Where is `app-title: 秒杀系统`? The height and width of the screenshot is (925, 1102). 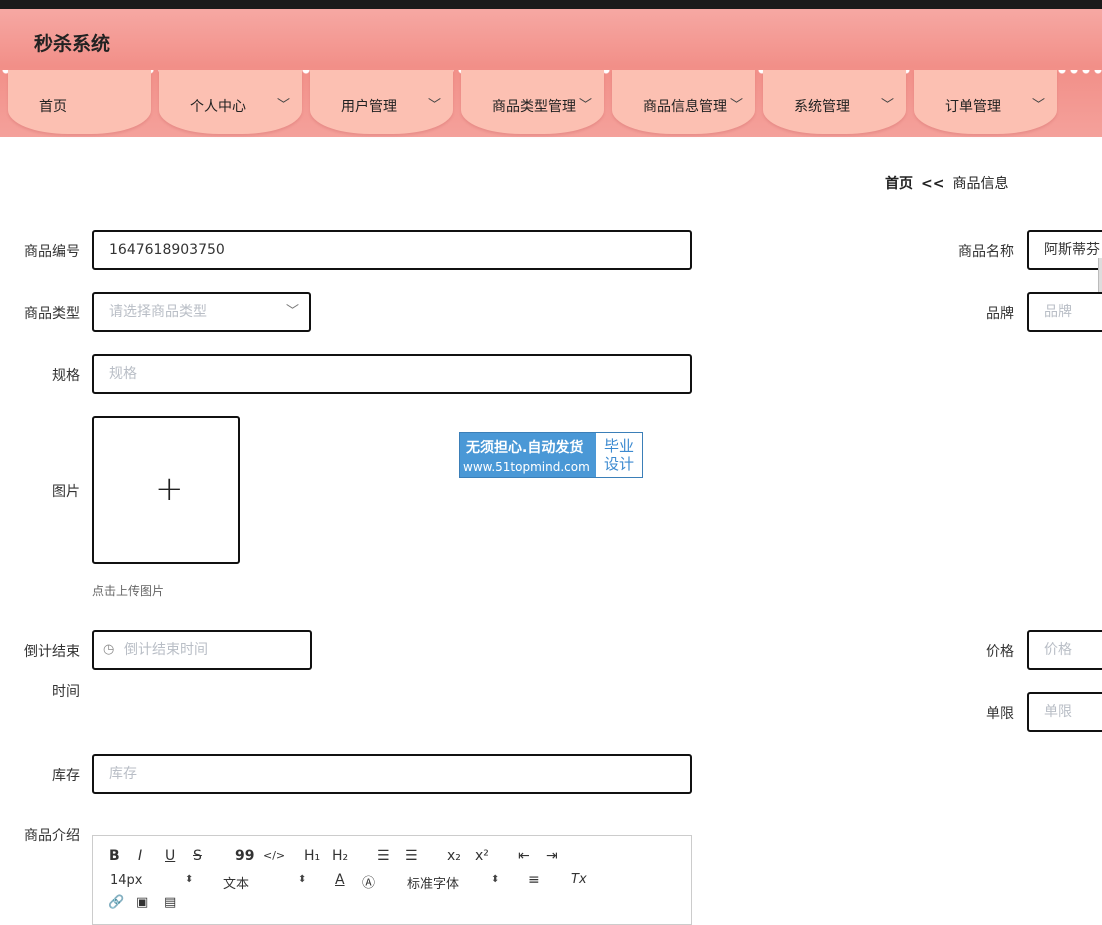 app-title: 秒杀系统 is located at coordinates (72, 44).